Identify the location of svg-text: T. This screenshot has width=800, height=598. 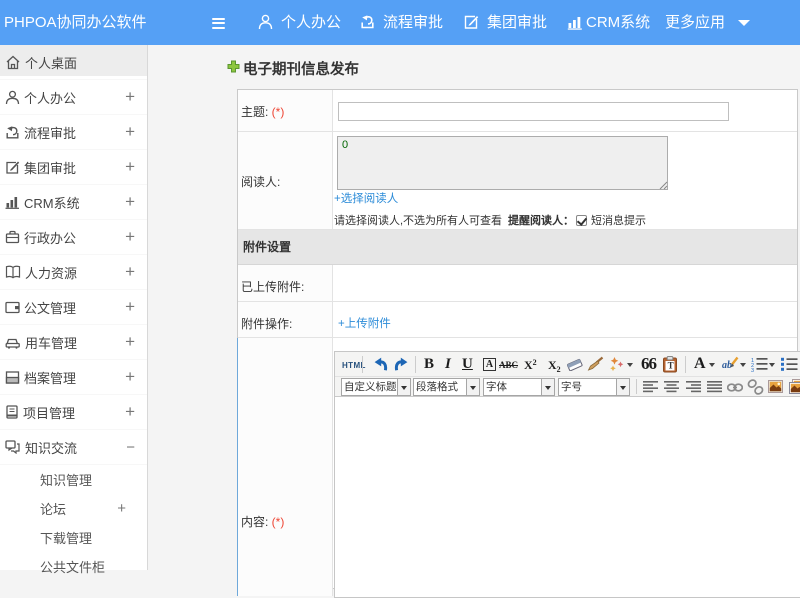
(671, 366).